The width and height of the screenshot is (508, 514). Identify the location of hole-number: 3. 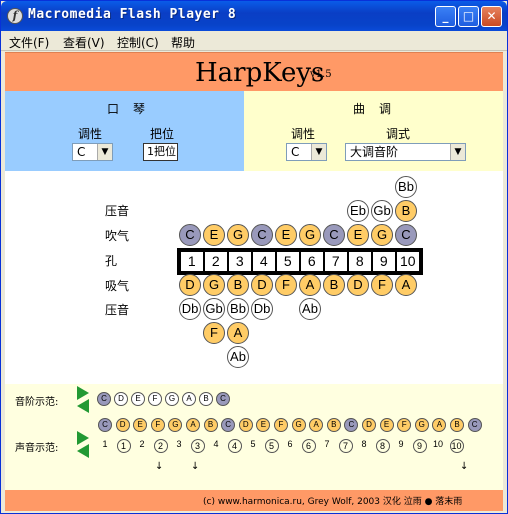
(240, 261).